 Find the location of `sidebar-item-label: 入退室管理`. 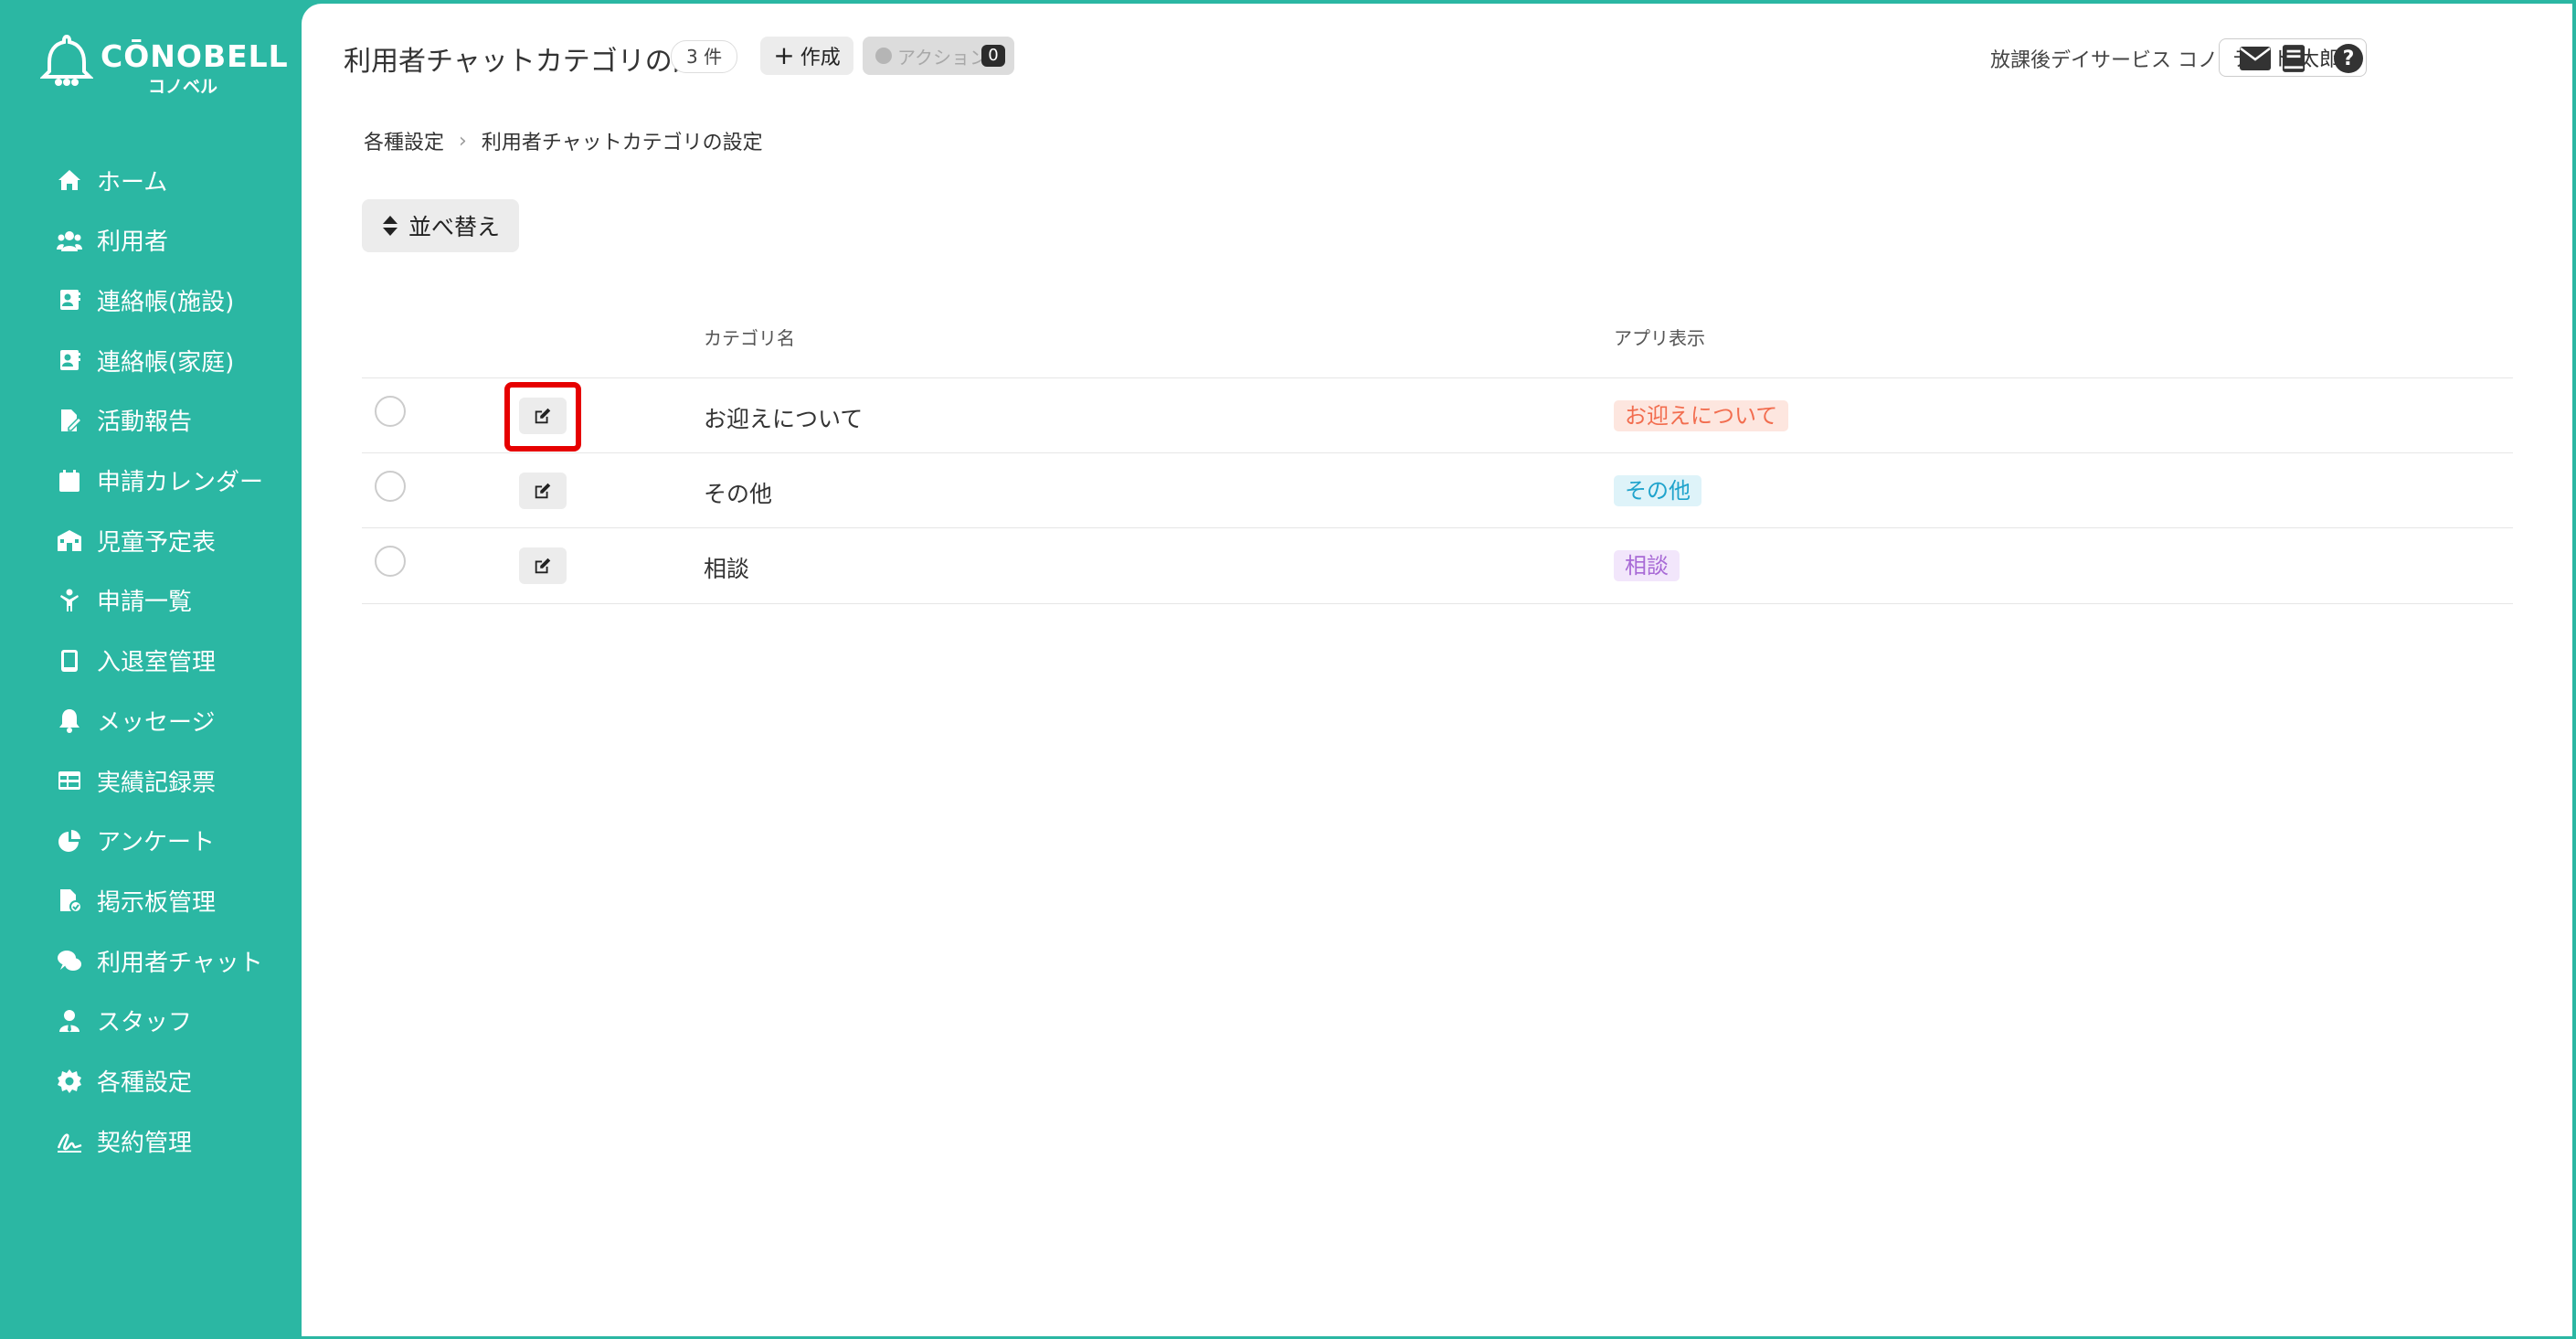

sidebar-item-label: 入退室管理 is located at coordinates (157, 663).